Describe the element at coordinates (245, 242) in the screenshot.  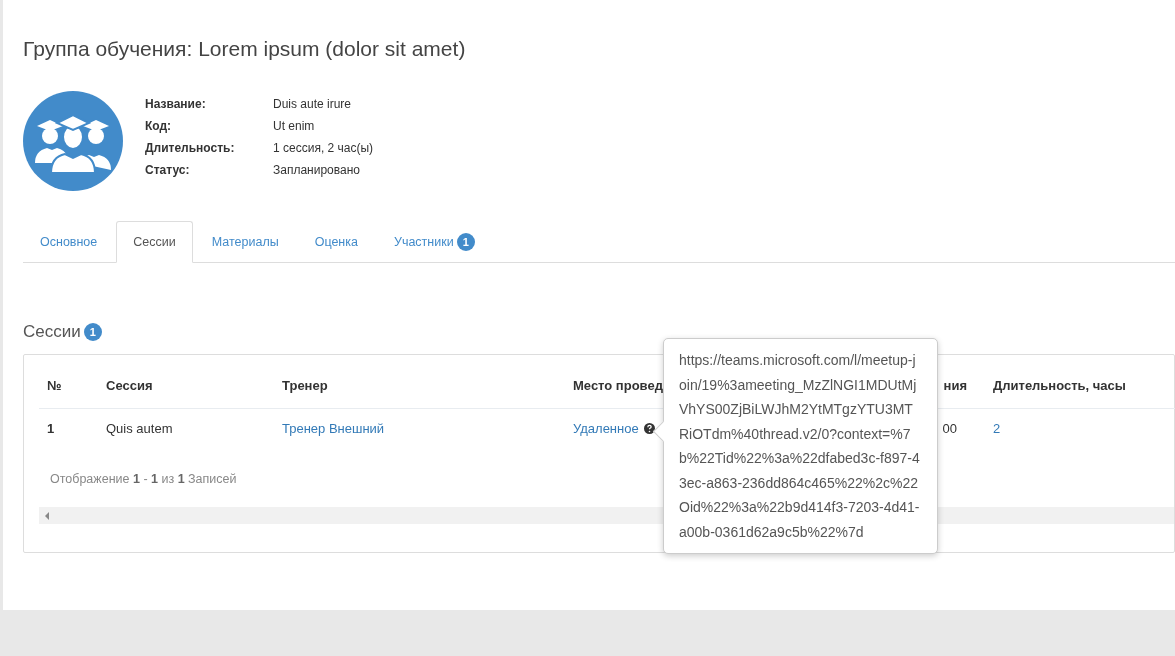
I see `tab: Материалы` at that location.